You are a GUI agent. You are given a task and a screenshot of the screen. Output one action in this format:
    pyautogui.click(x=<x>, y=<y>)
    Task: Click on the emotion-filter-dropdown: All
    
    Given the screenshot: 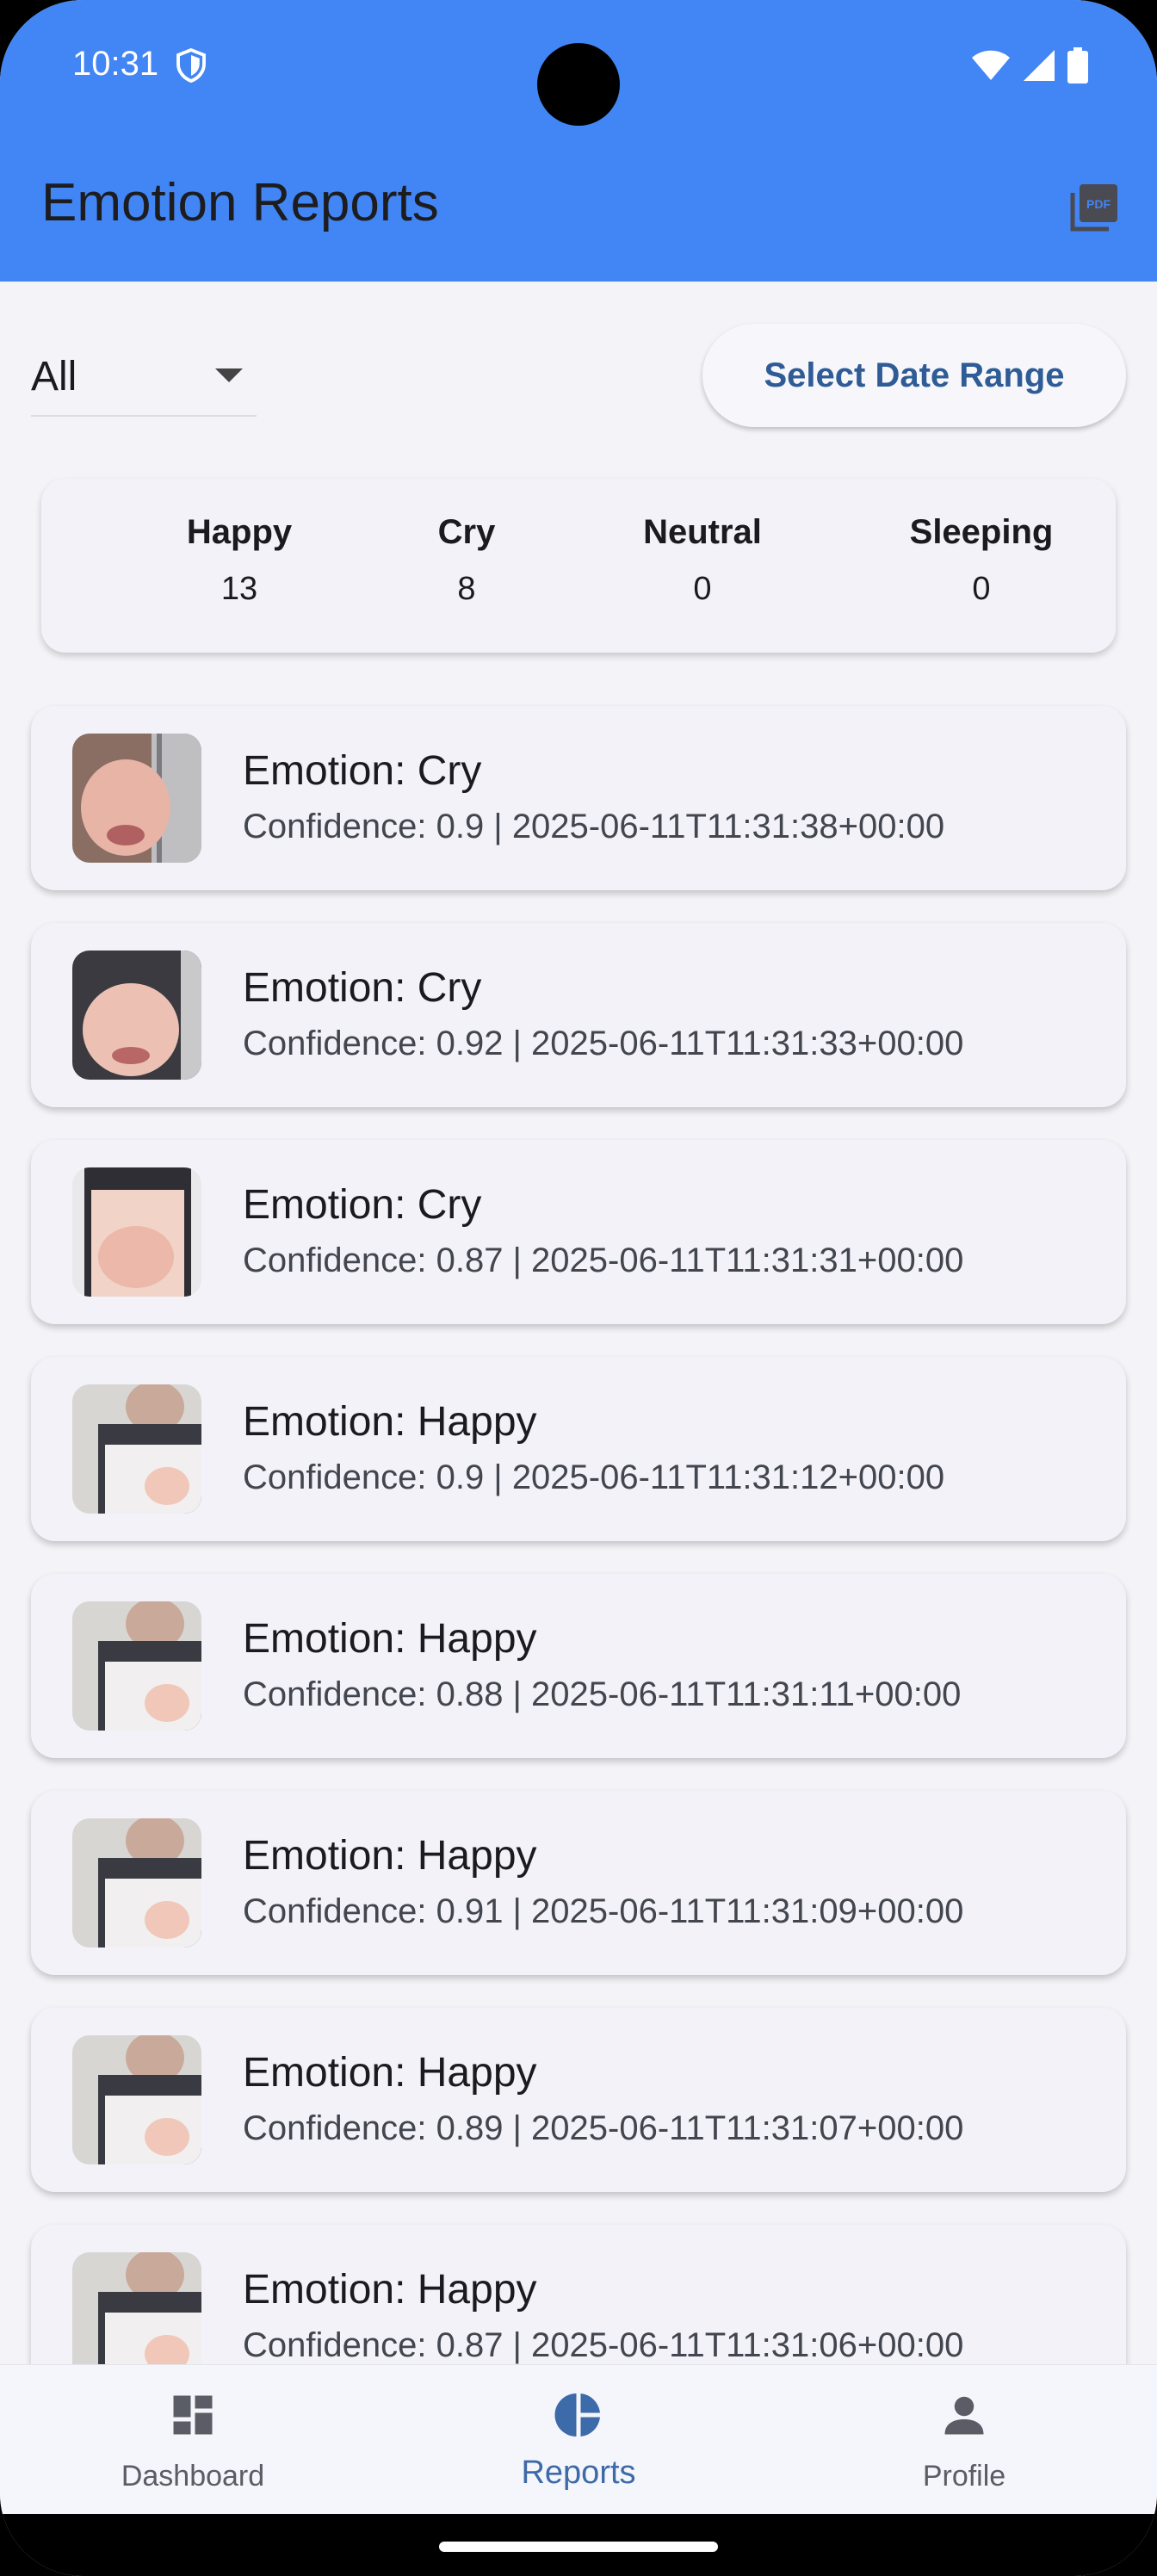 What is the action you would take?
    pyautogui.click(x=144, y=379)
    